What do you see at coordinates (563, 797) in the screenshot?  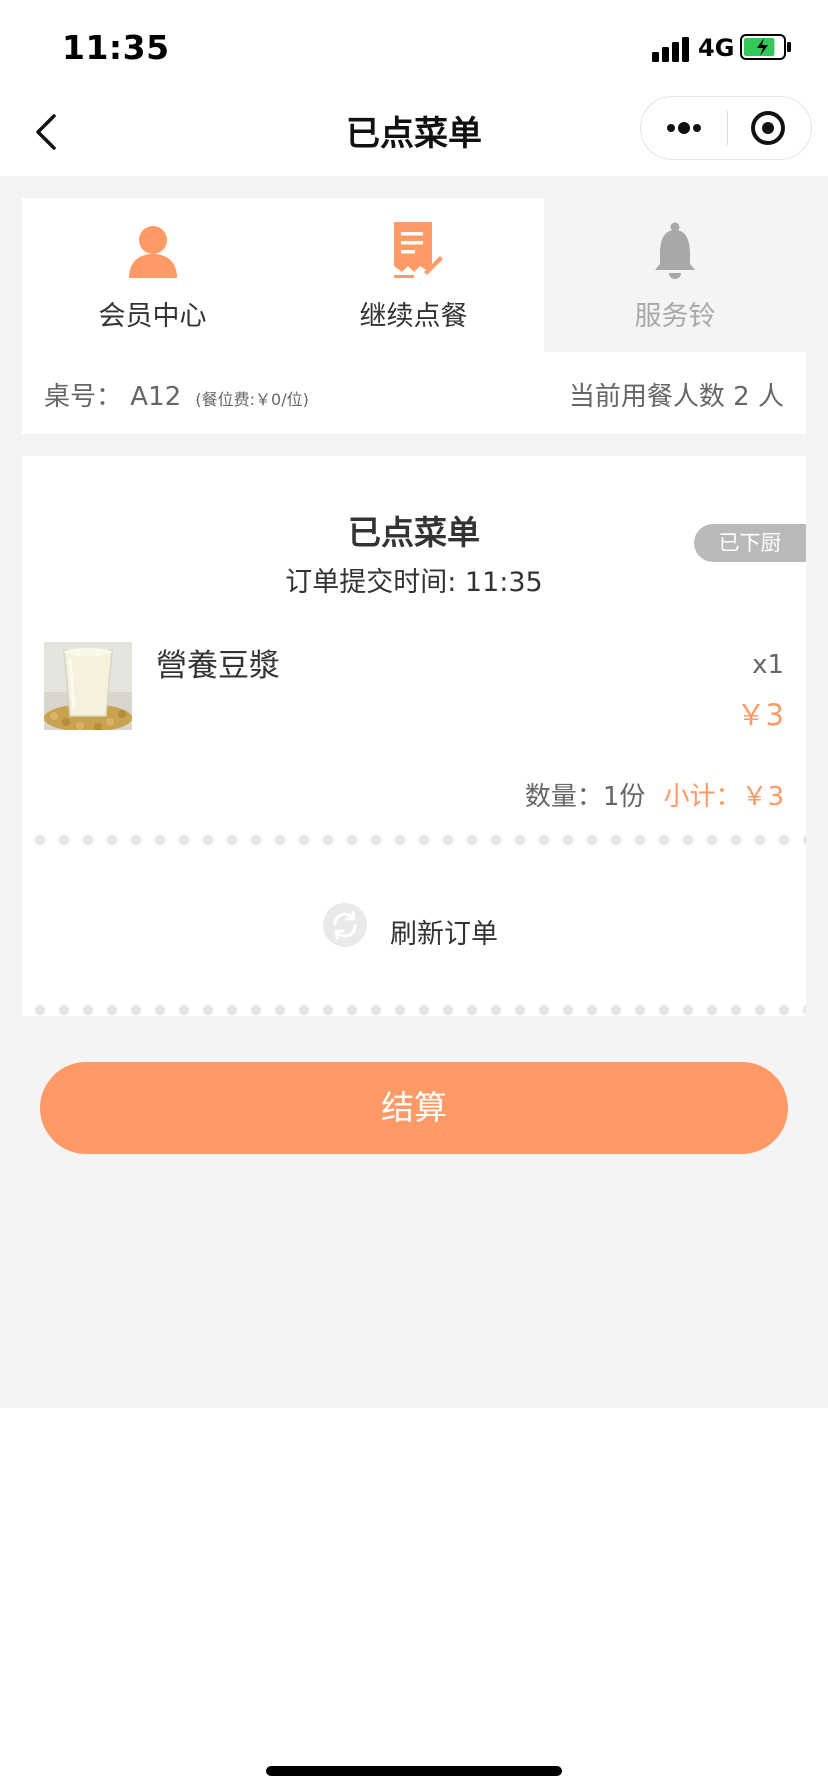 I see `quantity-label: 数量：` at bounding box center [563, 797].